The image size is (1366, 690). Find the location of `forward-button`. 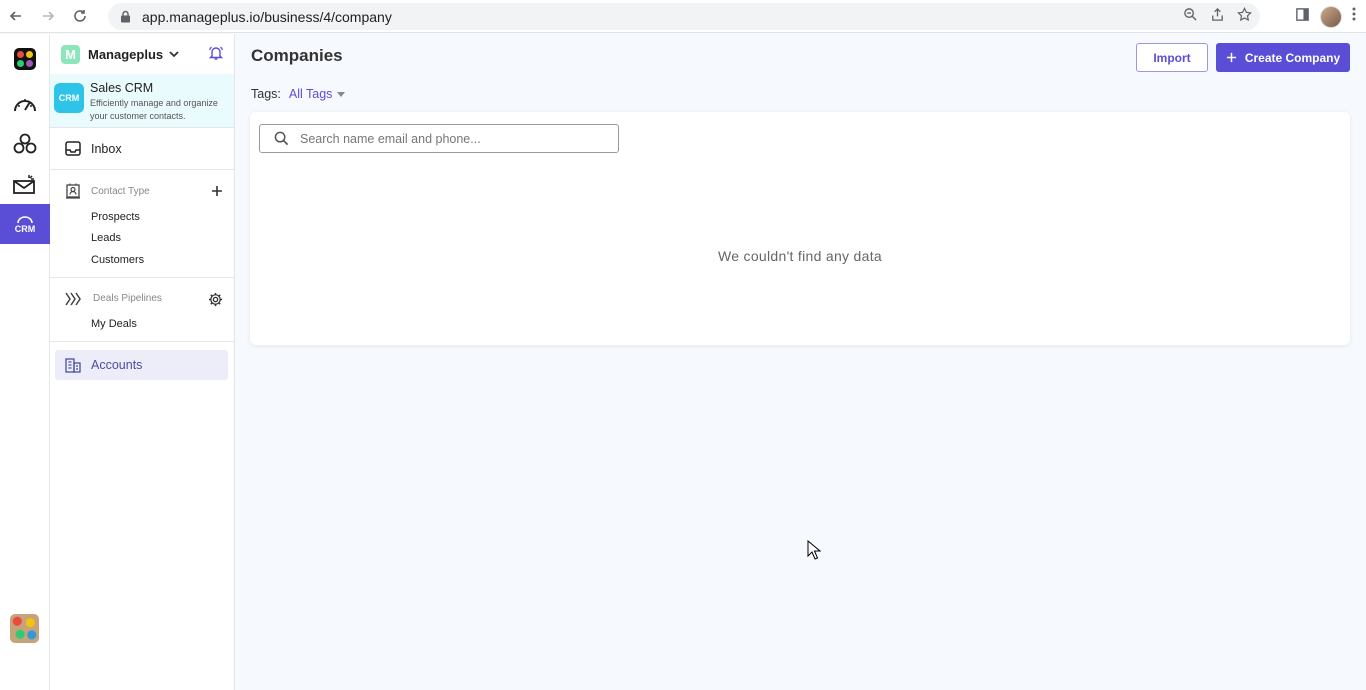

forward-button is located at coordinates (48, 16).